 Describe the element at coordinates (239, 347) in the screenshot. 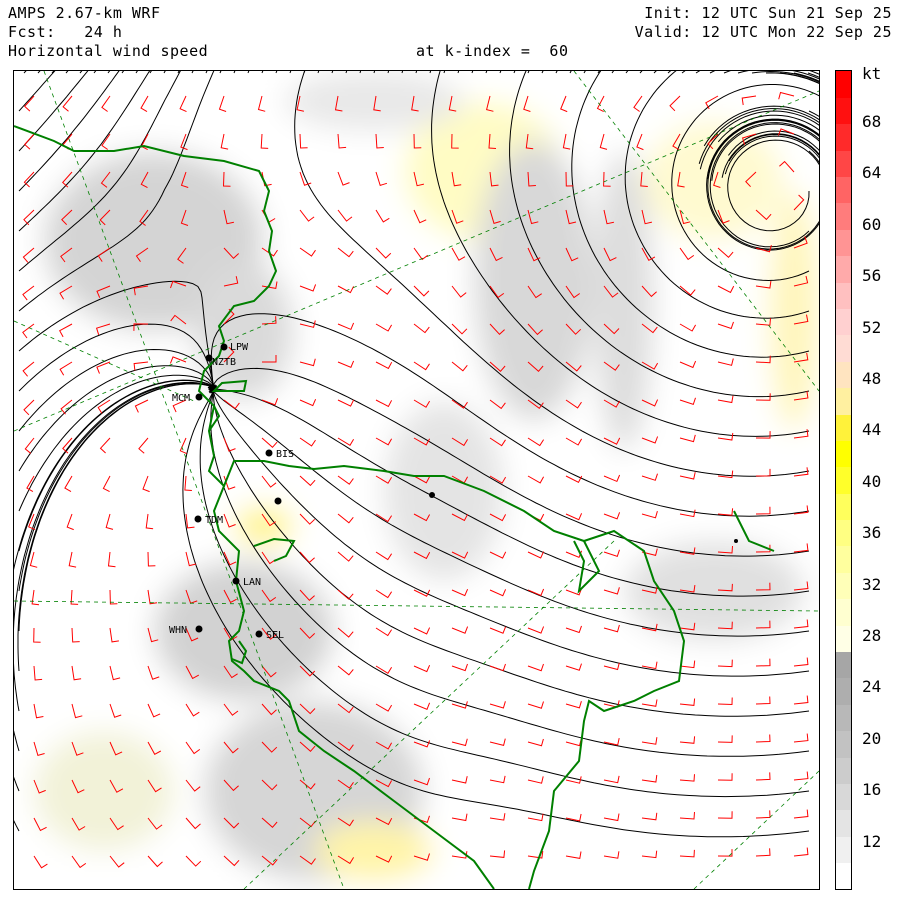

I see `station-lpw-label: LPW` at that location.